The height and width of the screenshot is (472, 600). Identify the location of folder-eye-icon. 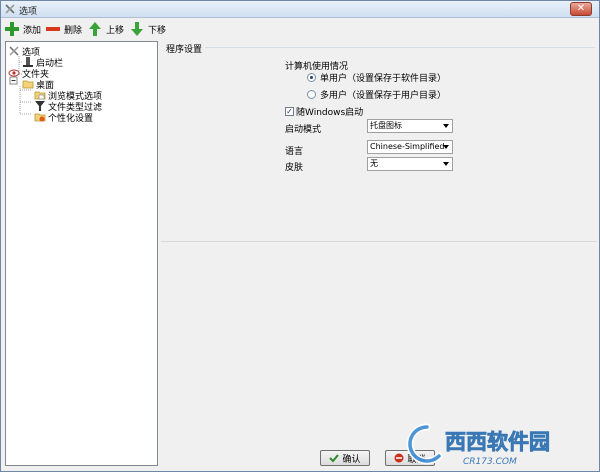
(14, 73).